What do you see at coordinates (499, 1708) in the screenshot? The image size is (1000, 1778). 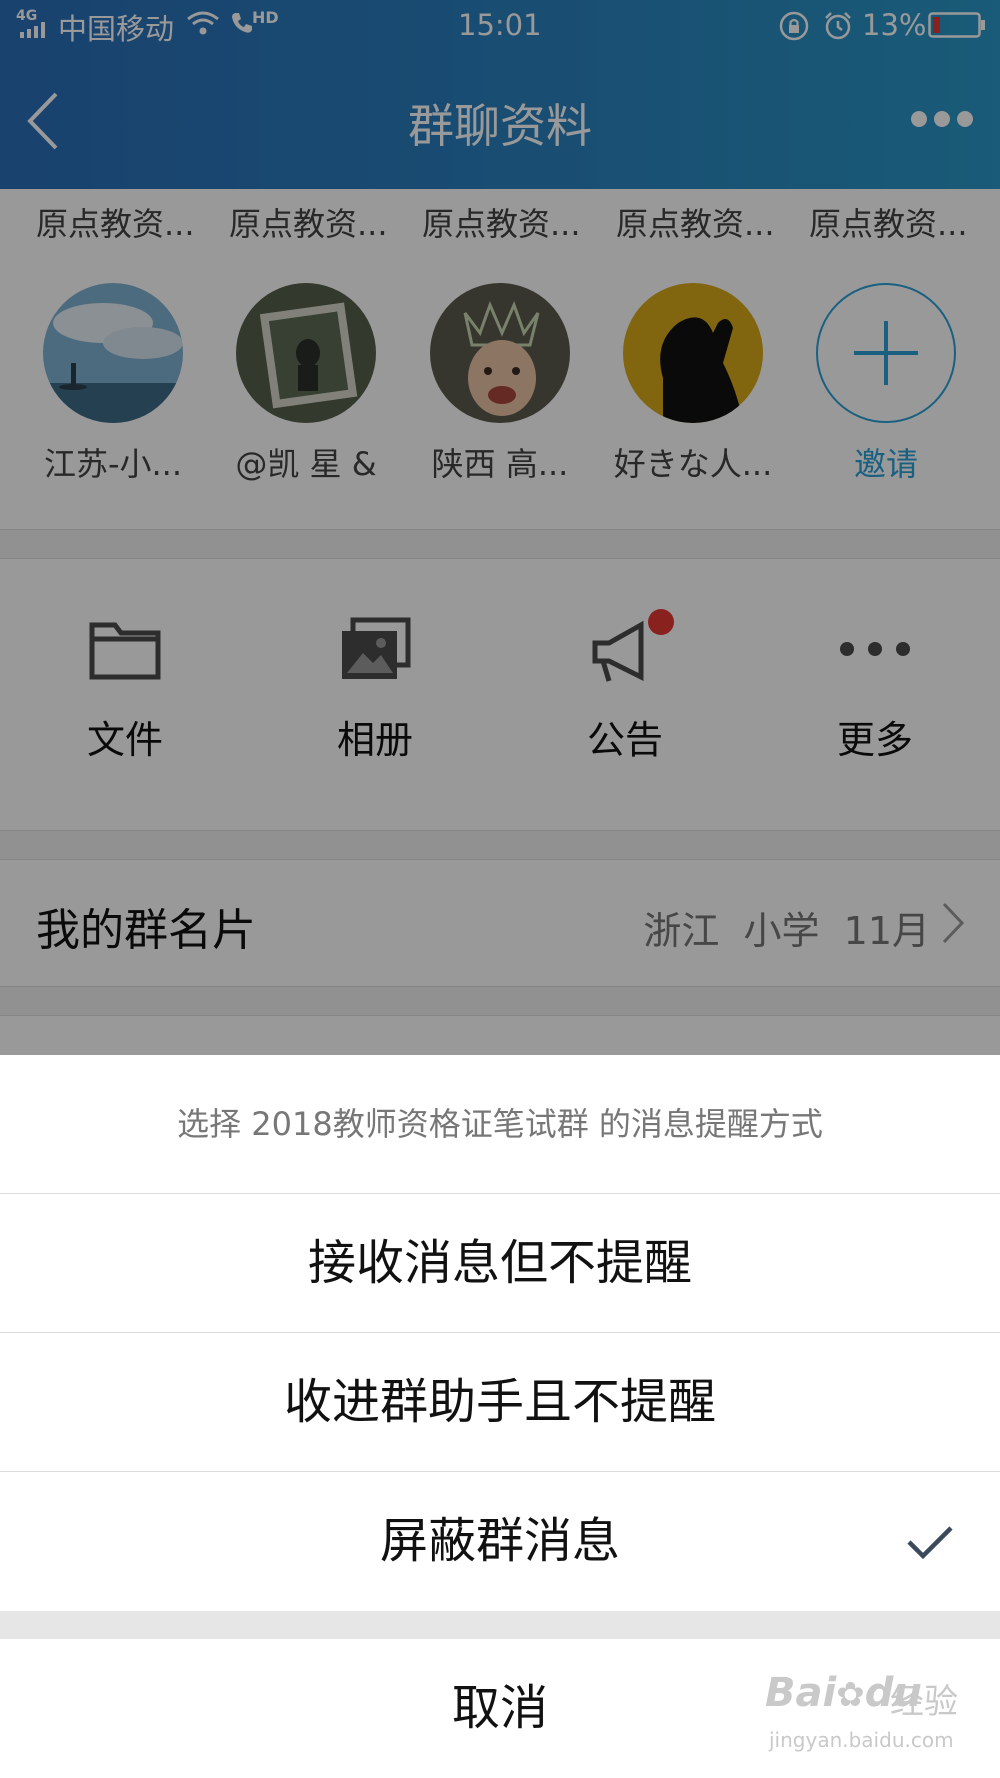 I see `cancel-label: 取消` at bounding box center [499, 1708].